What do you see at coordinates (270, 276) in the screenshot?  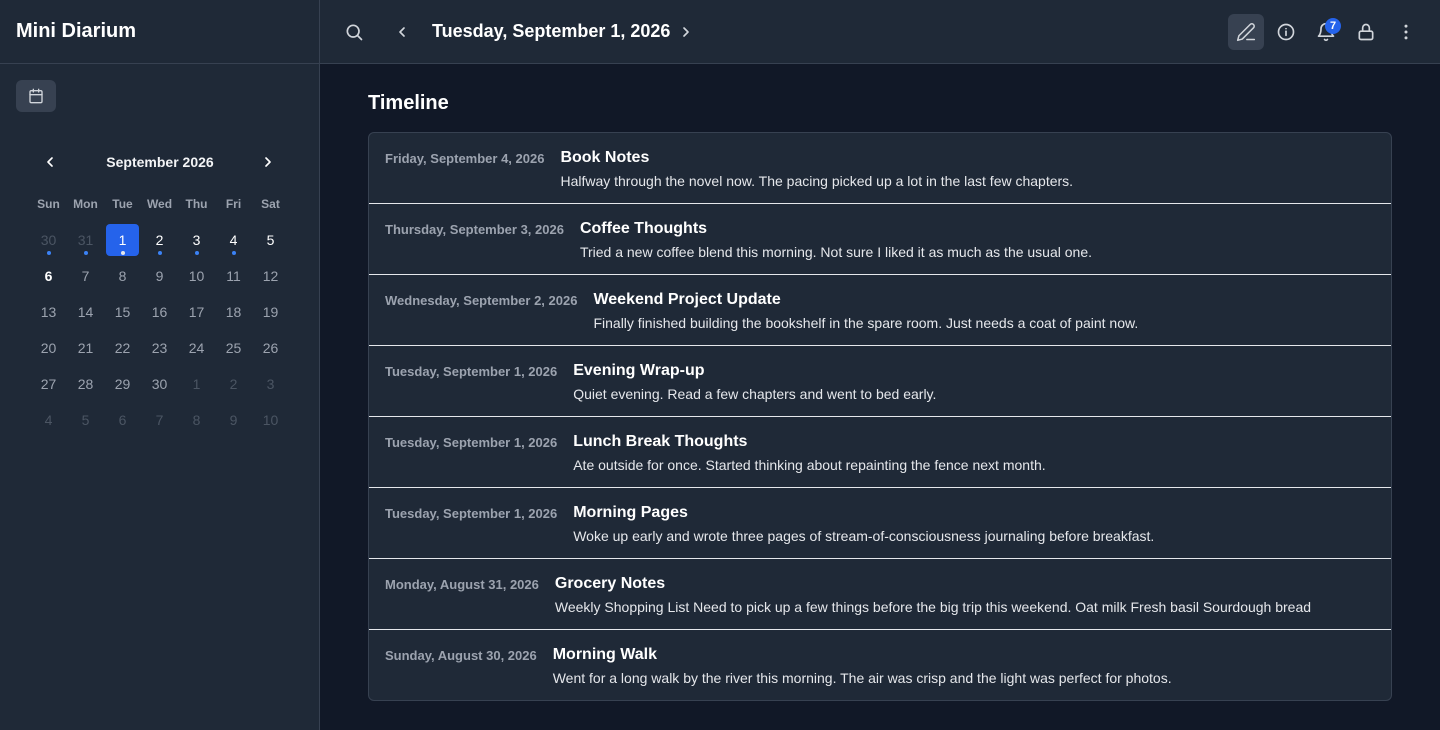 I see `calendar-day: 12` at bounding box center [270, 276].